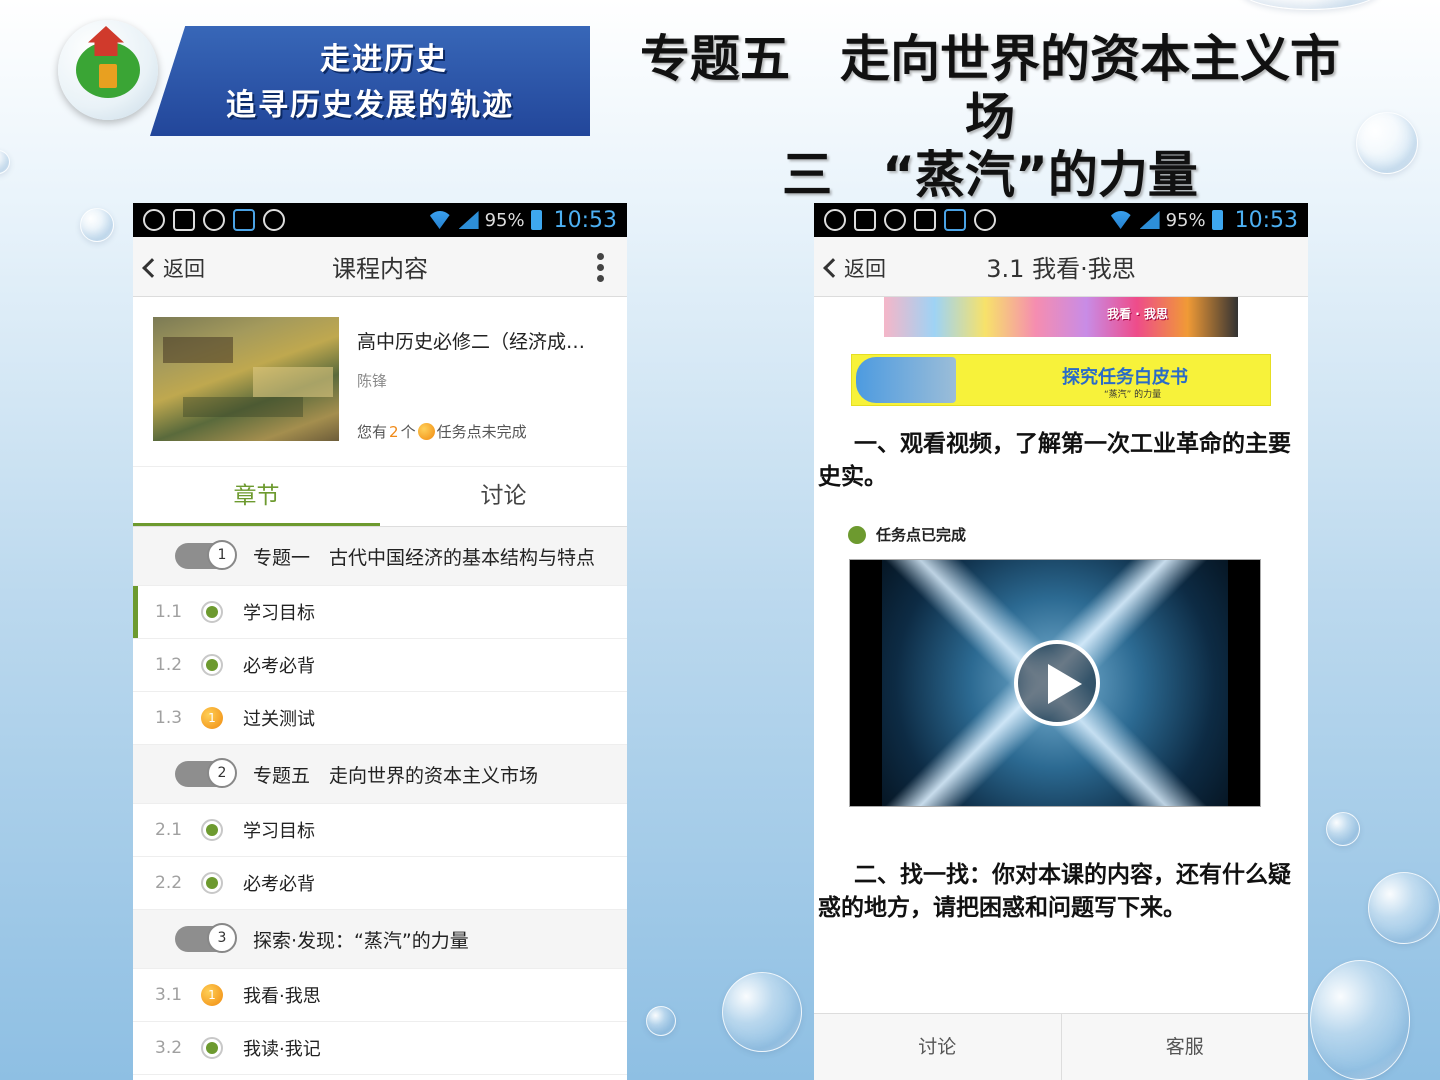 The image size is (1440, 1080). What do you see at coordinates (169, 830) in the screenshot?
I see `chapter-index: 2.1` at bounding box center [169, 830].